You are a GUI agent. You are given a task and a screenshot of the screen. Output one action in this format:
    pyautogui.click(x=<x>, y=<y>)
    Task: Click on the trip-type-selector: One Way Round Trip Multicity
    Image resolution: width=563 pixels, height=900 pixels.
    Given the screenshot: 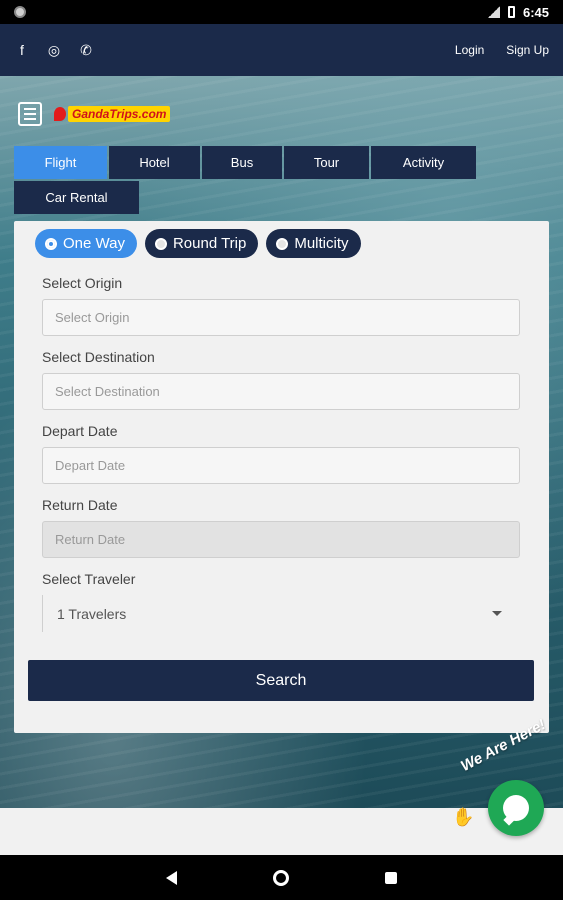 What is the action you would take?
    pyautogui.click(x=198, y=243)
    